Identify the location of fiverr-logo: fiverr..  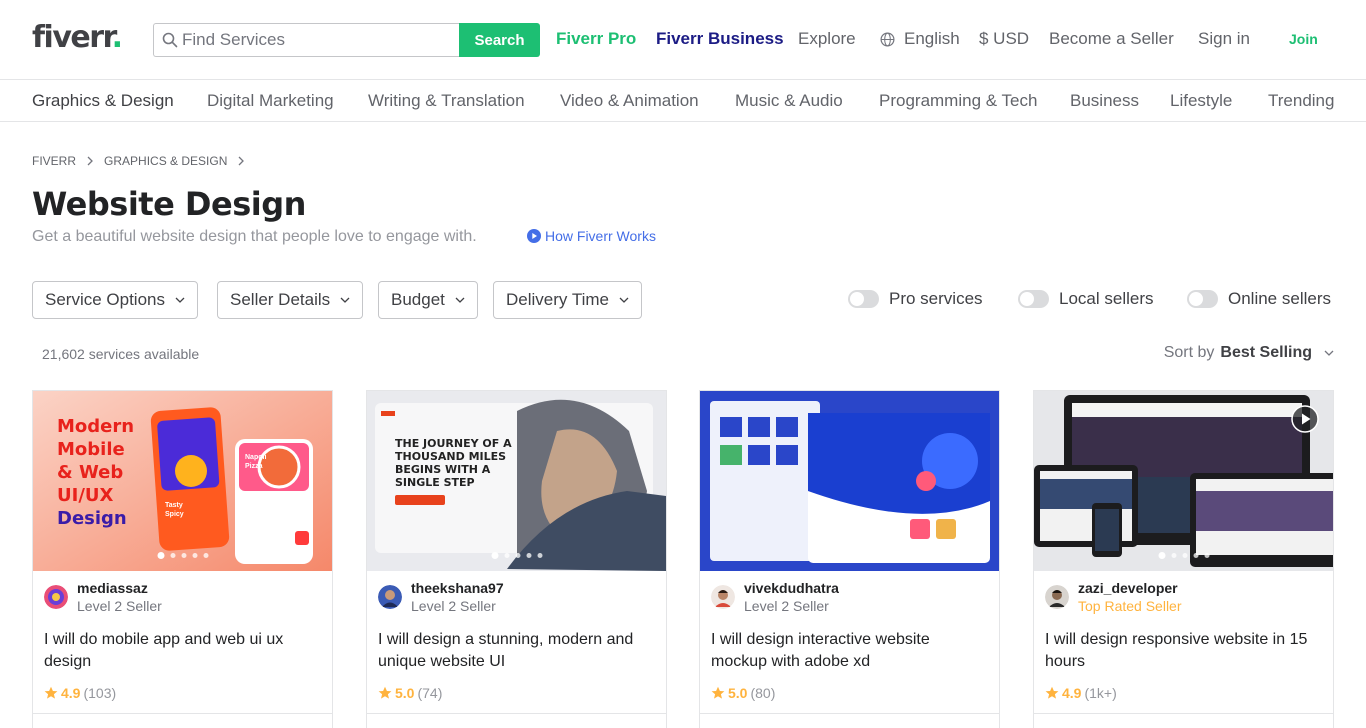
(77, 37).